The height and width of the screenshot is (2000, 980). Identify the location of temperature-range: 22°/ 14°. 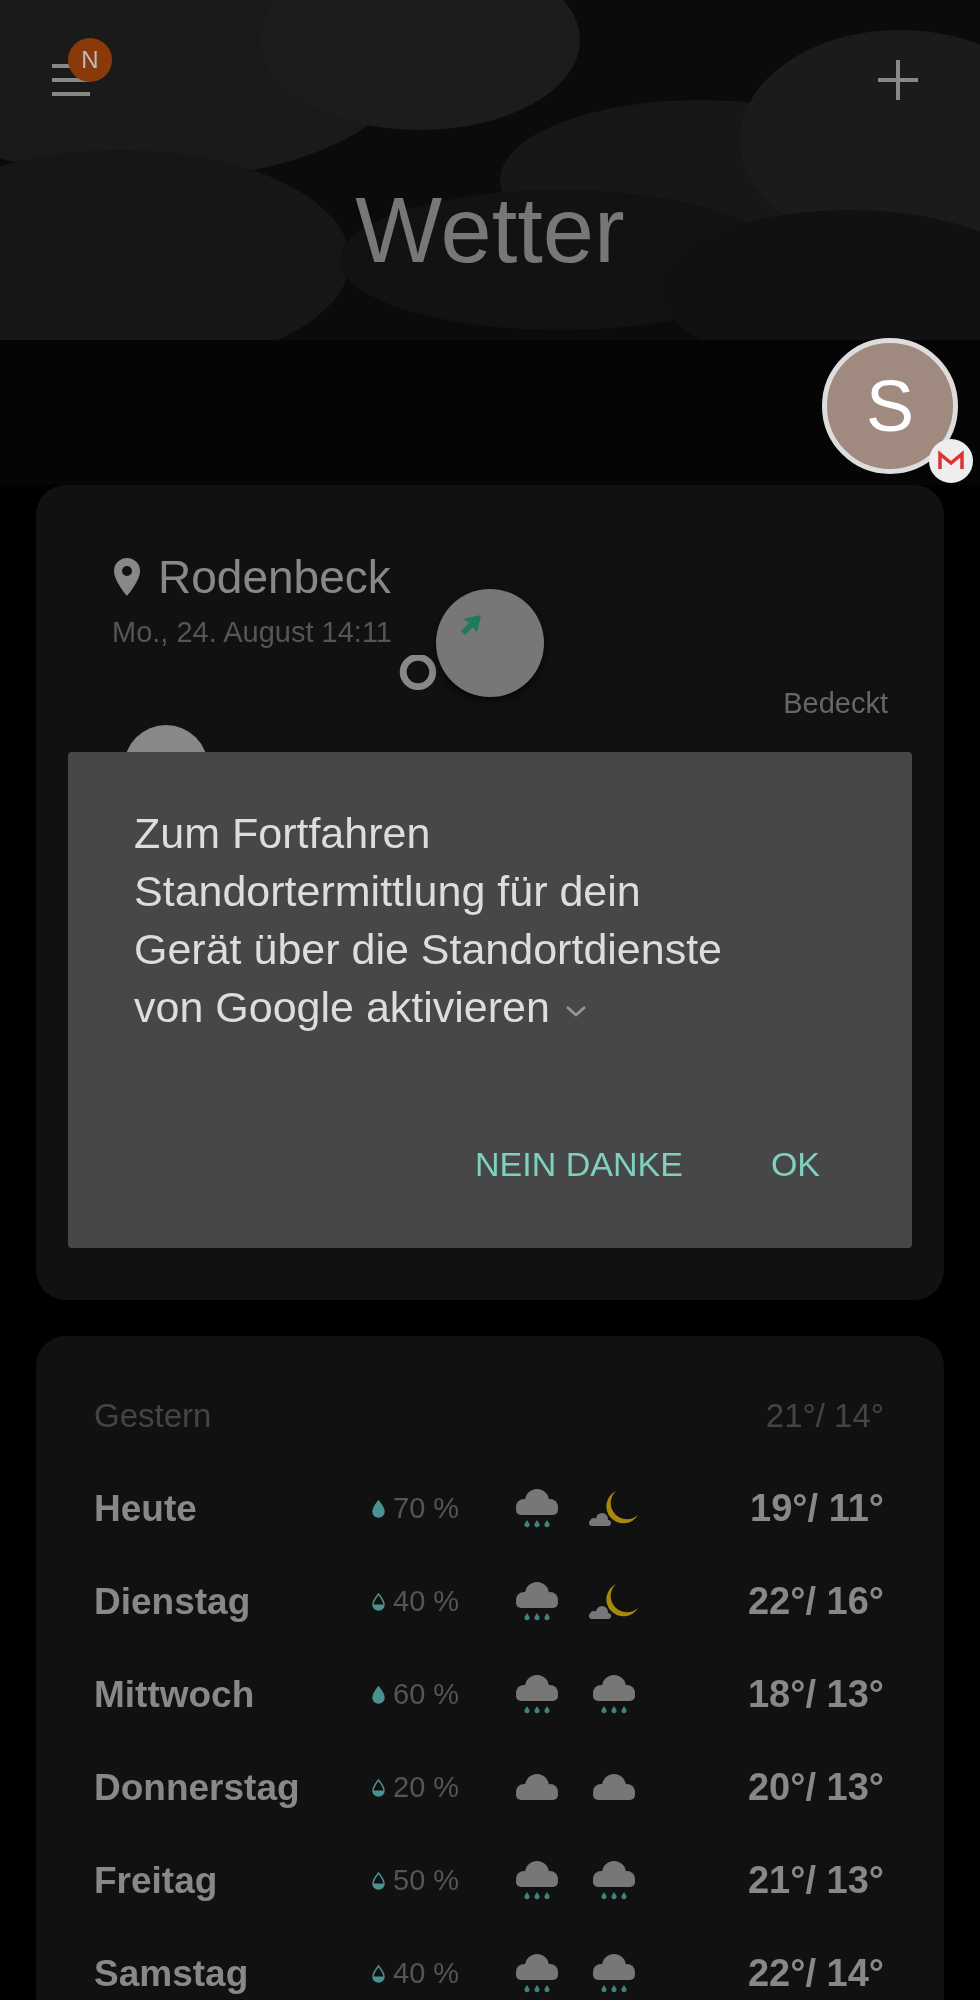
(815, 1973).